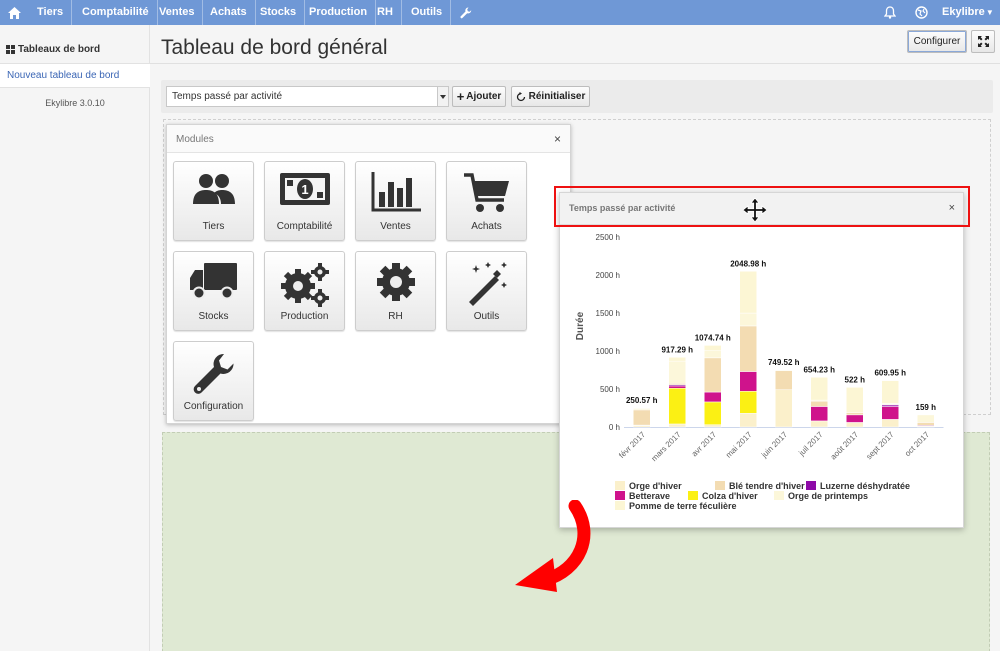  I want to click on module-tile-rh: RH, so click(395, 291).